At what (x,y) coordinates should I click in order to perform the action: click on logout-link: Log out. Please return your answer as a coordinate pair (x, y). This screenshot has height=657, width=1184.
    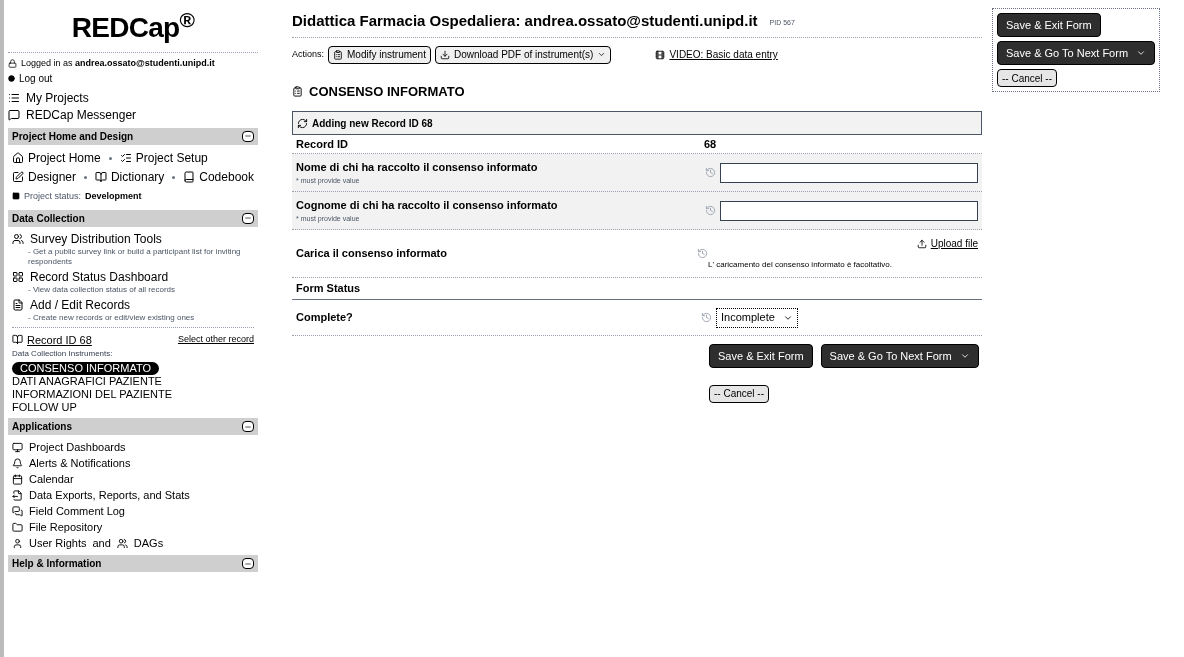
    Looking at the image, I should click on (36, 78).